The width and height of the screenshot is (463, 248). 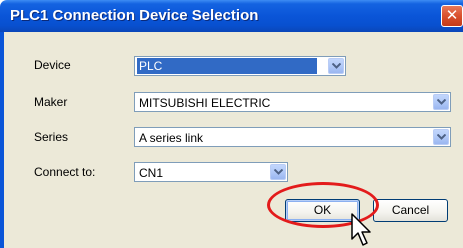 I want to click on maker-label: Maker, so click(x=51, y=102).